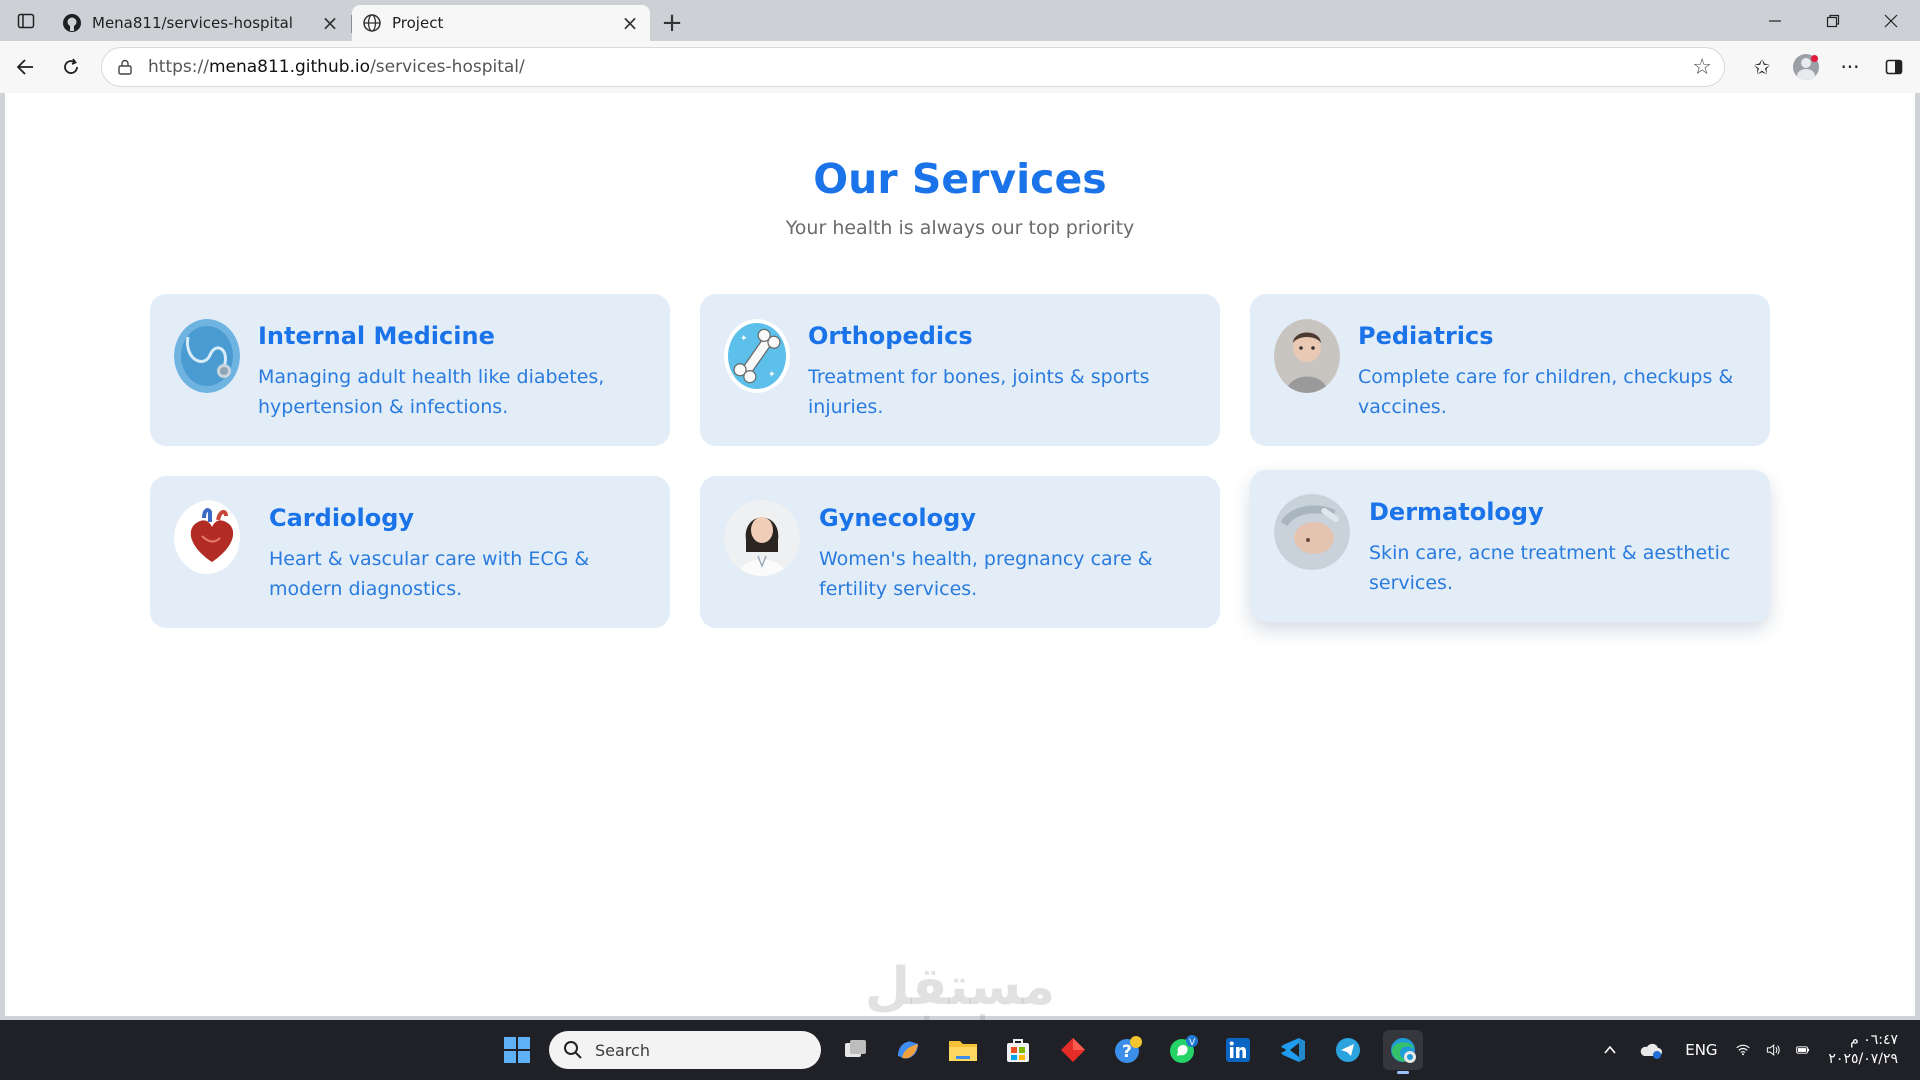 The width and height of the screenshot is (1920, 1080). I want to click on vscode-icon, so click(1293, 1050).